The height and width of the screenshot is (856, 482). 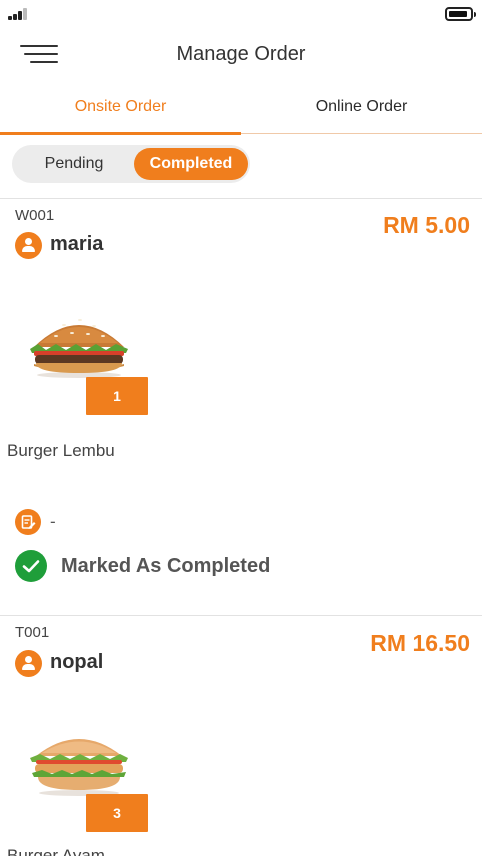 I want to click on signal-icon, so click(x=20, y=14).